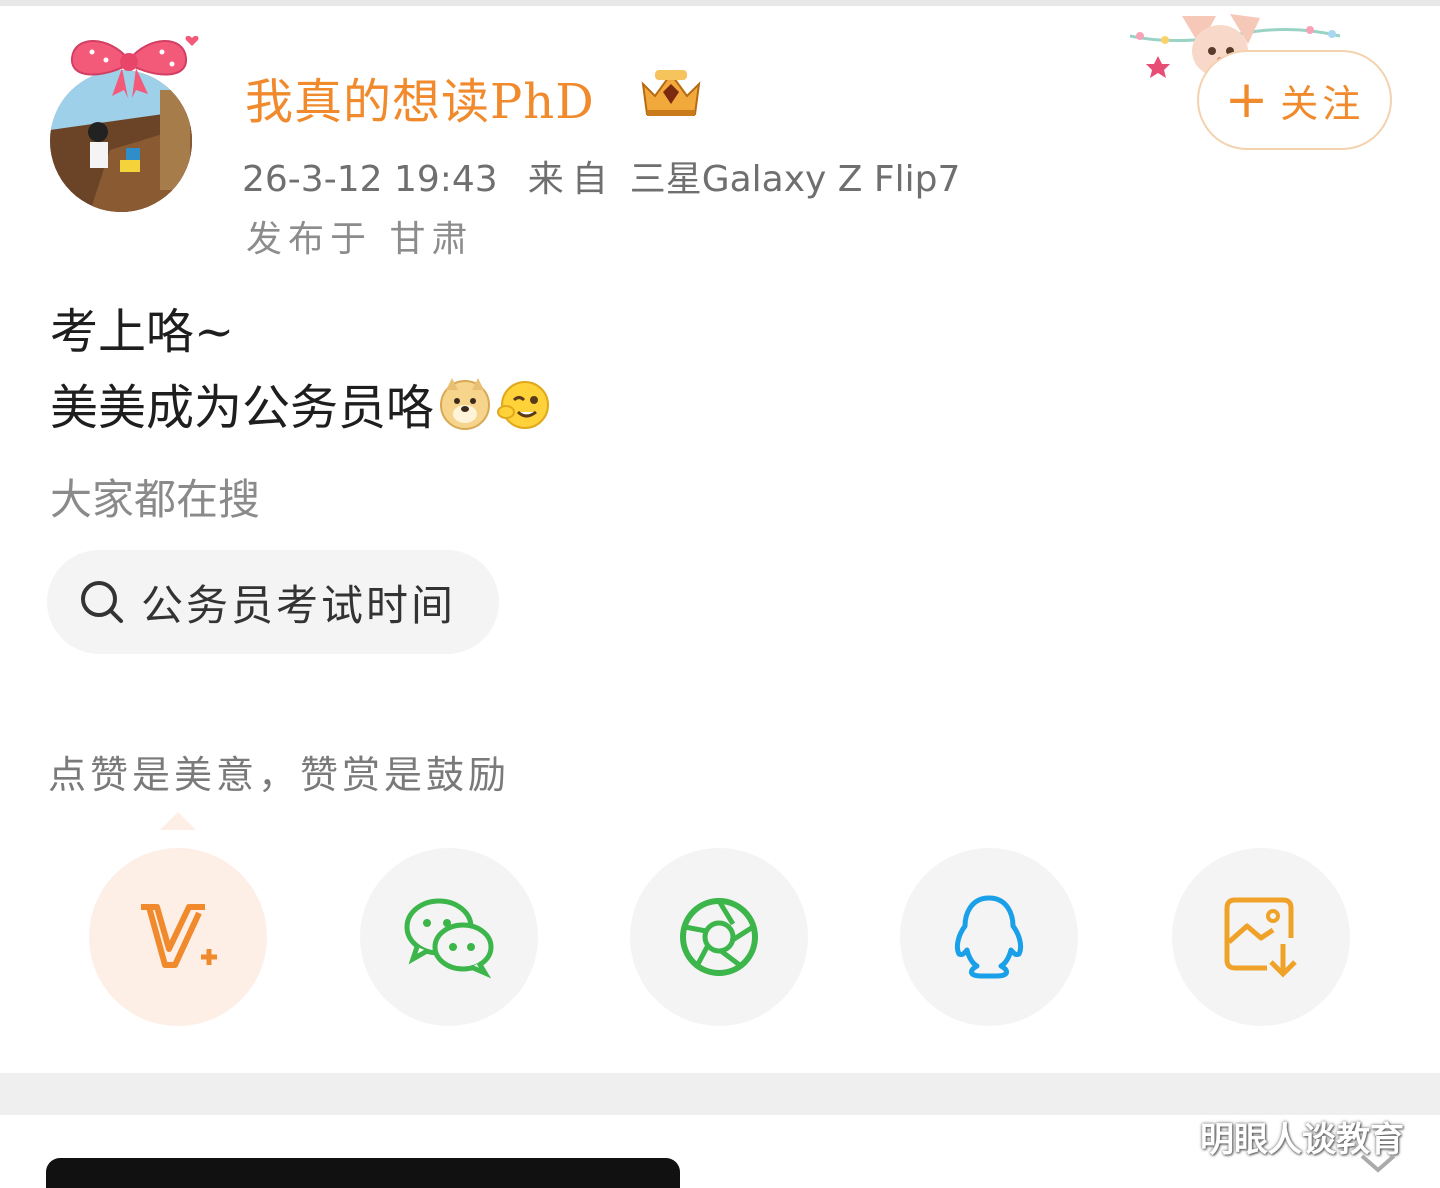 This screenshot has height=1188, width=1440. I want to click on from-label: 来自, so click(571, 179).